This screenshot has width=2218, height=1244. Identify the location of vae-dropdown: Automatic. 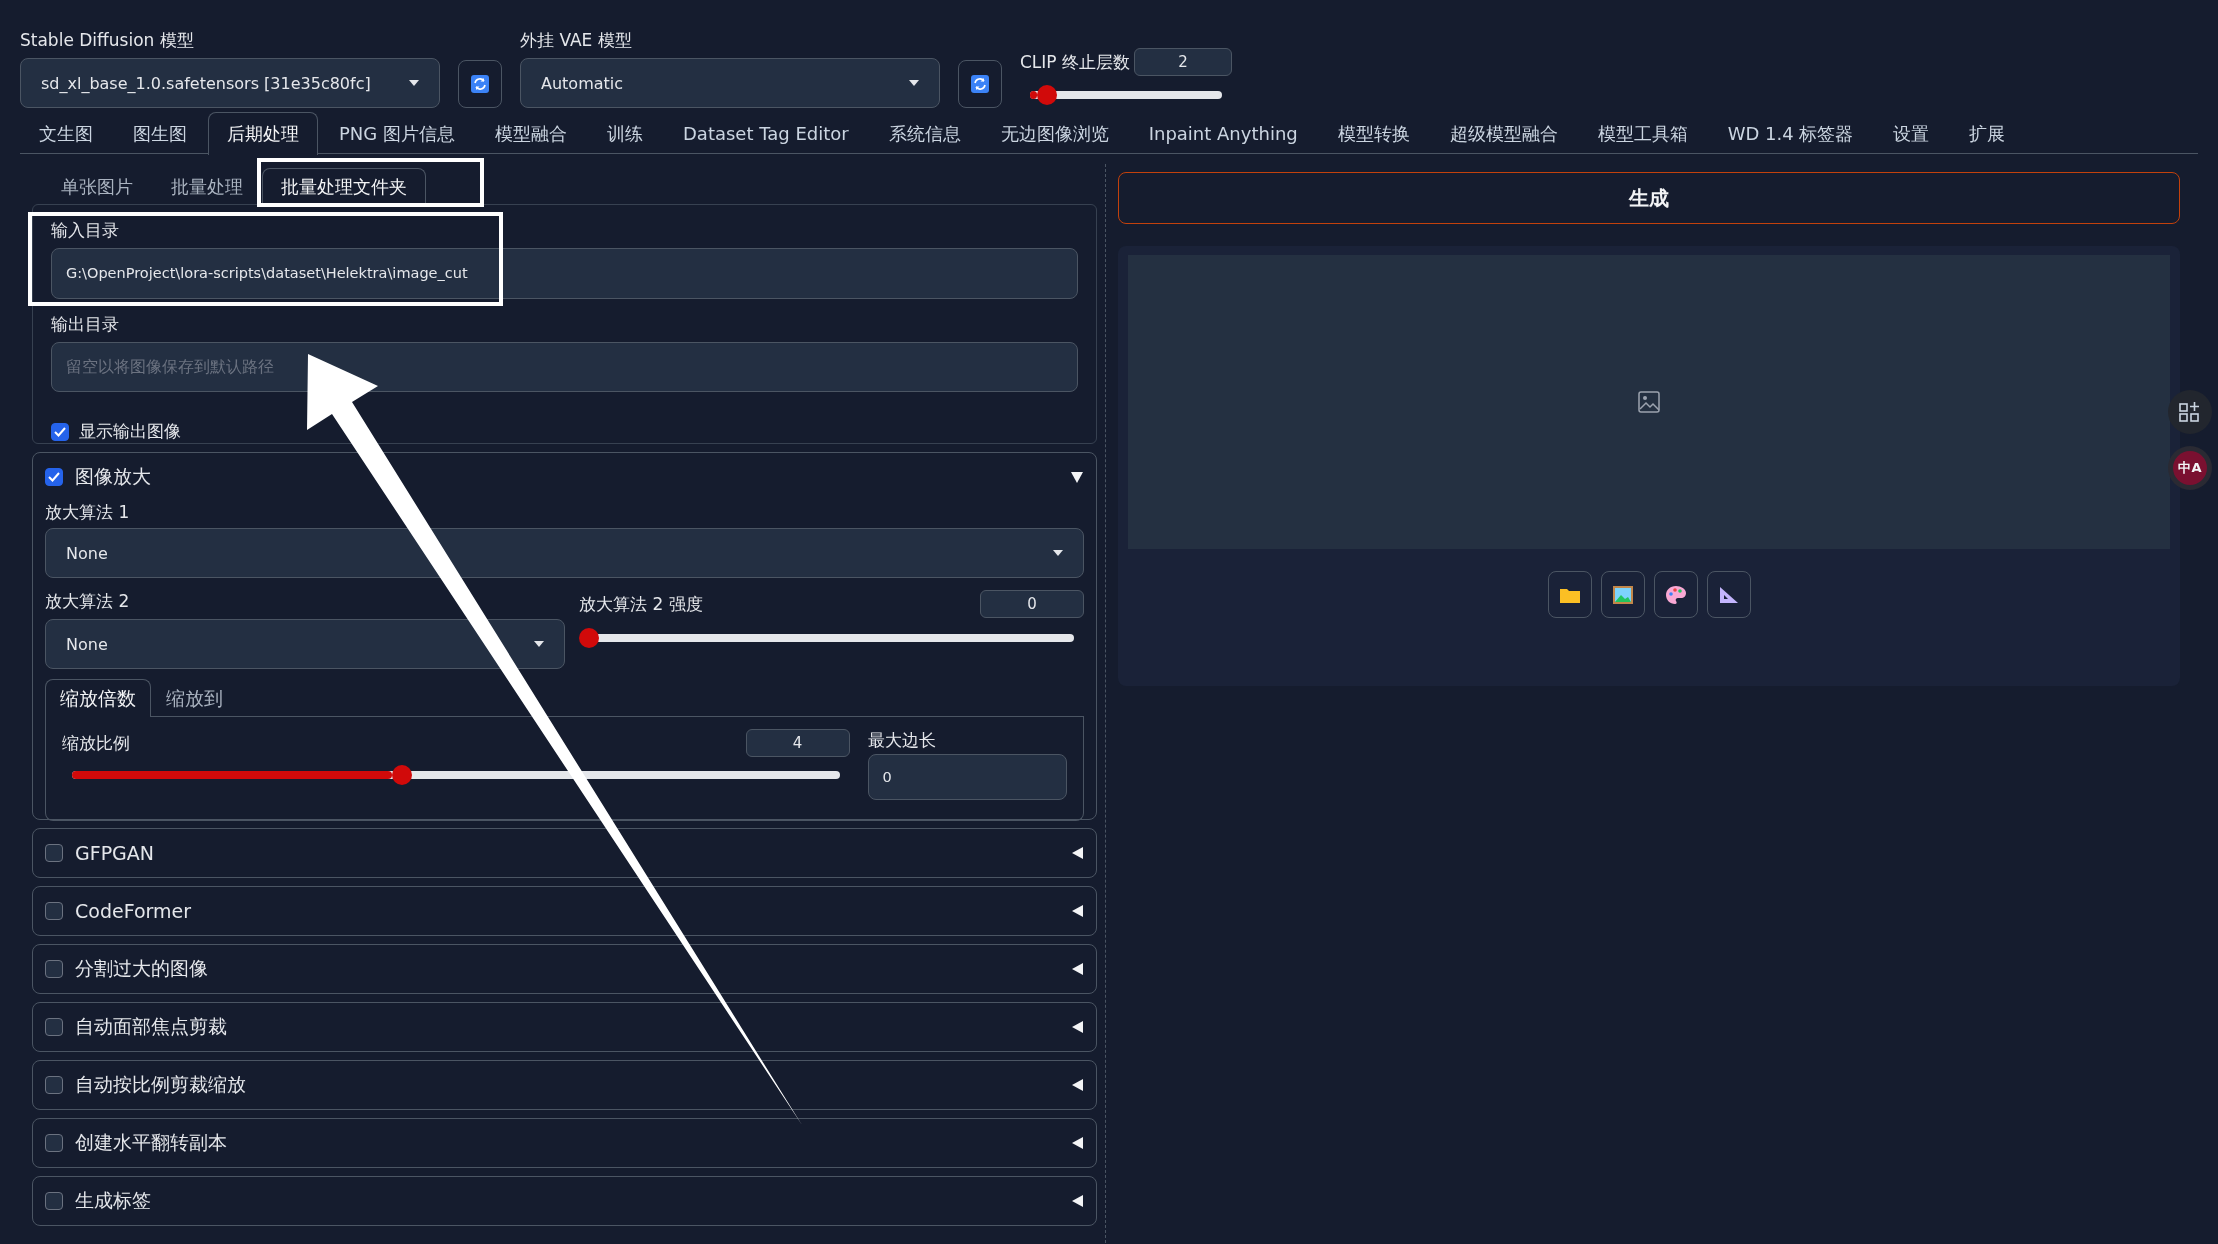
(730, 83).